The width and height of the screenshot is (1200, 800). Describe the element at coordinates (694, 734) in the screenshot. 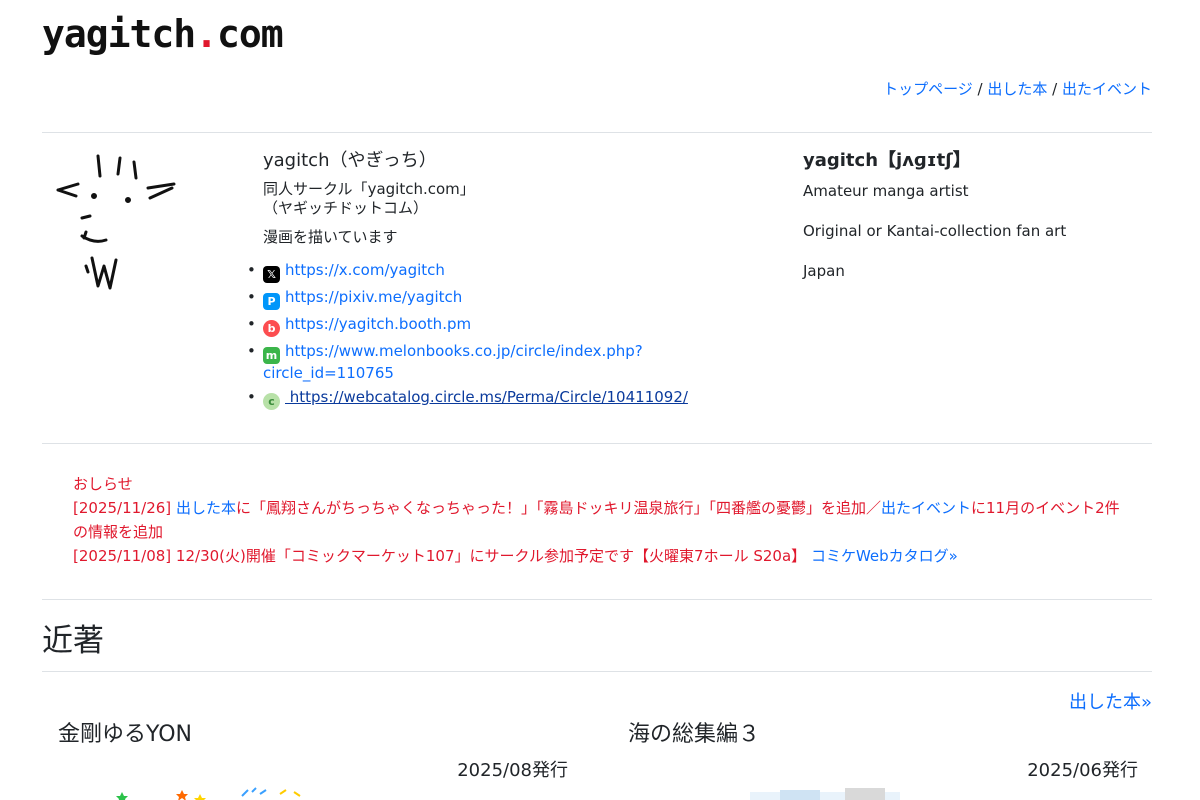

I see `book-title: 海の総集編３` at that location.